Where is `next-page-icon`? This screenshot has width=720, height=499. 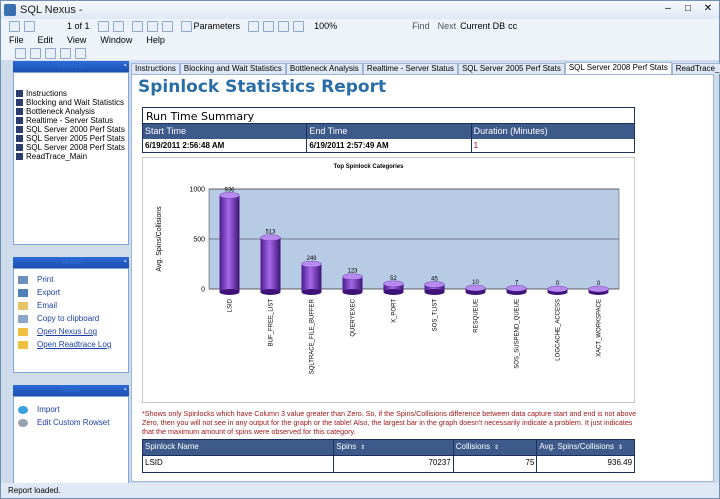
next-page-icon is located at coordinates (103, 26).